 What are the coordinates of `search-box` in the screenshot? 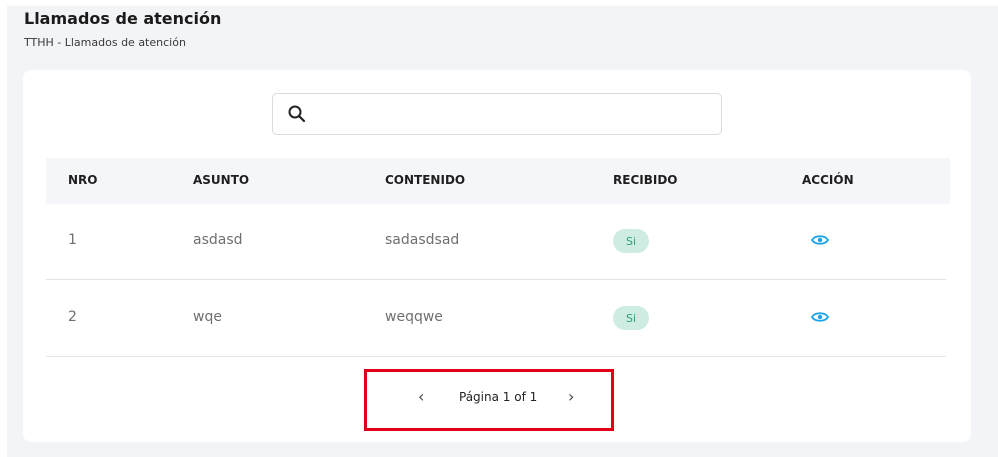 It's located at (497, 114).